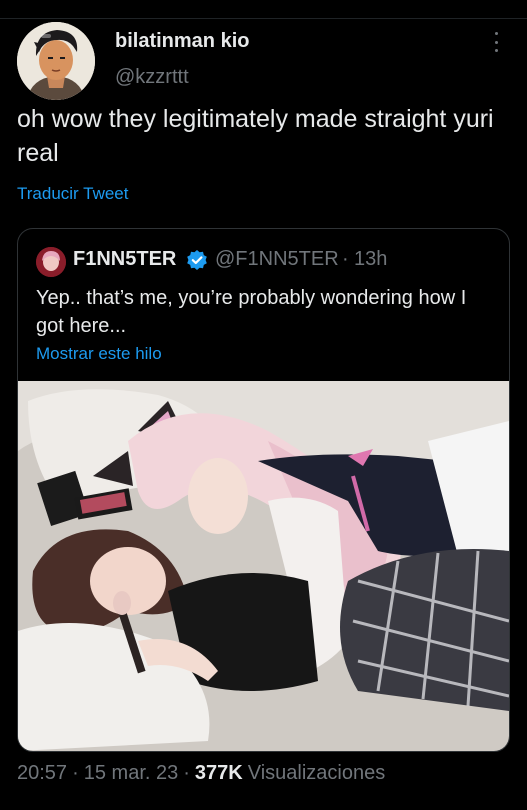 The height and width of the screenshot is (810, 527). What do you see at coordinates (277, 259) in the screenshot?
I see `quoted-handle: @F1NN5TER` at bounding box center [277, 259].